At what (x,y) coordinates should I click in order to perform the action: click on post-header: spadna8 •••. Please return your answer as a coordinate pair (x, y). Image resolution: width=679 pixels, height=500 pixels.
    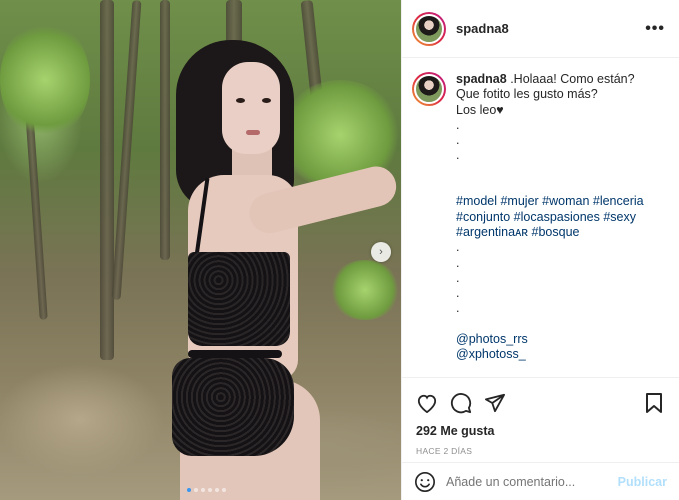
    Looking at the image, I should click on (540, 29).